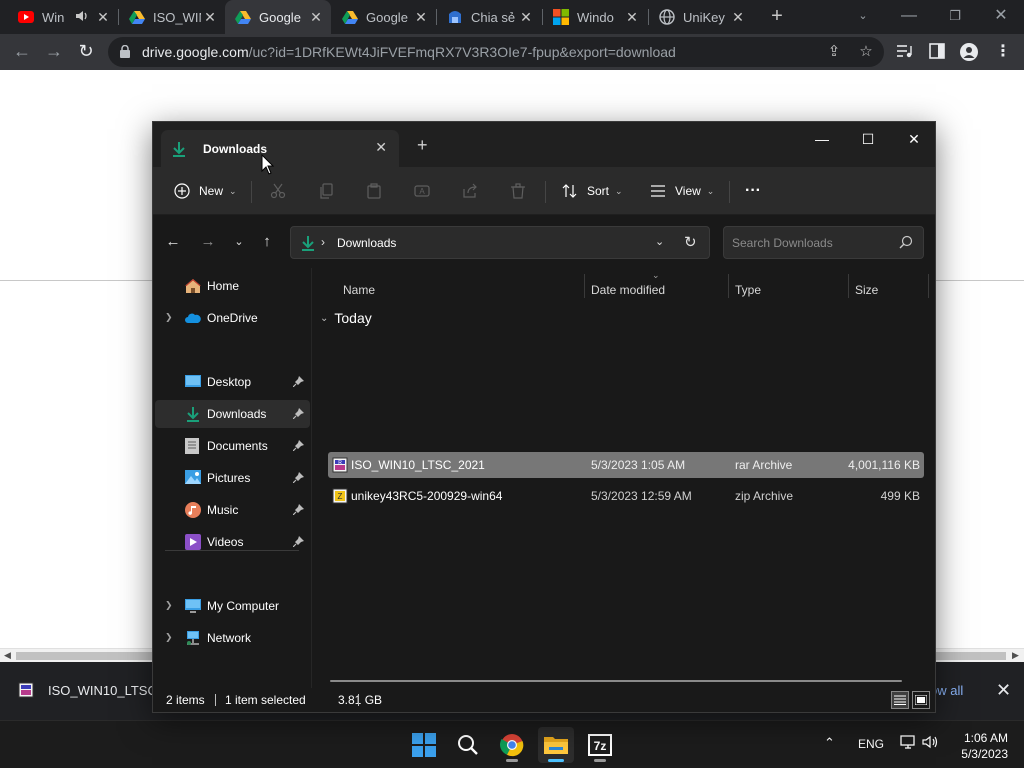 The height and width of the screenshot is (768, 1024). What do you see at coordinates (868, 140) in the screenshot?
I see `maximize-icon: ☐` at bounding box center [868, 140].